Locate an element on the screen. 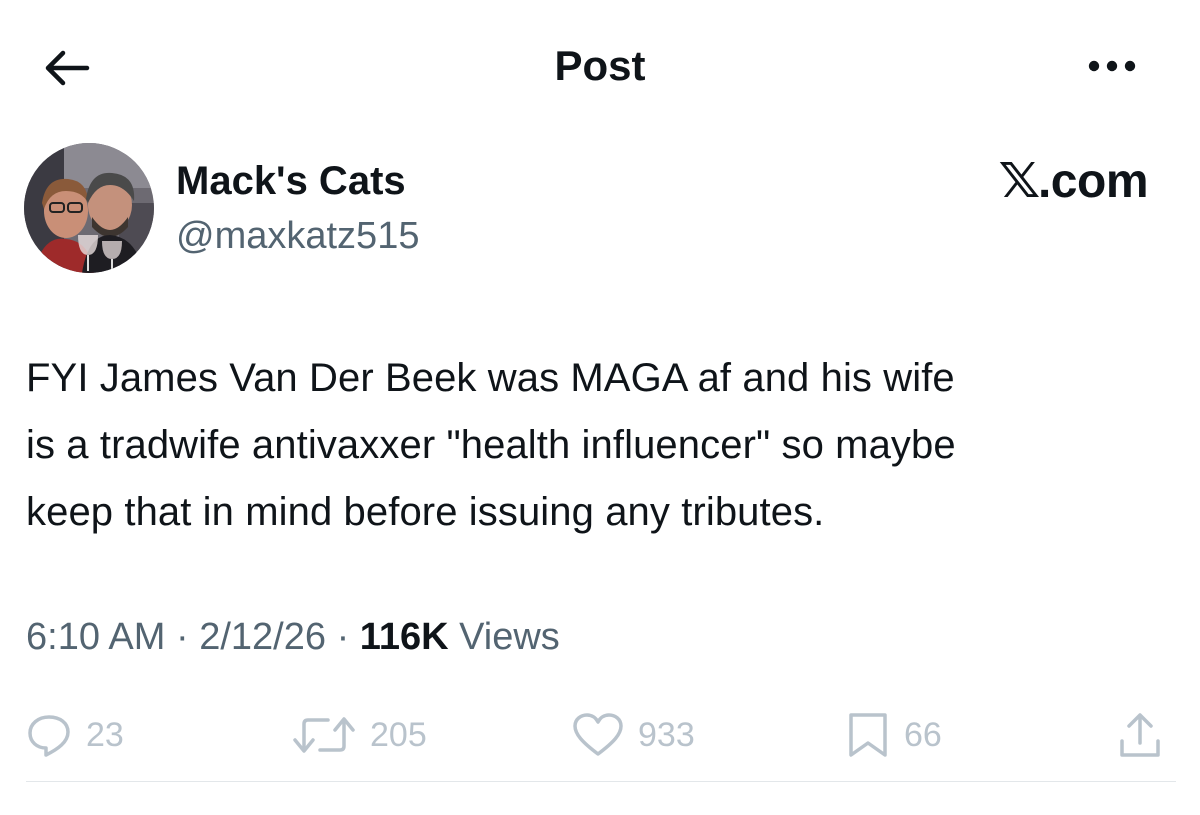  like-button: 933 is located at coordinates (633, 735).